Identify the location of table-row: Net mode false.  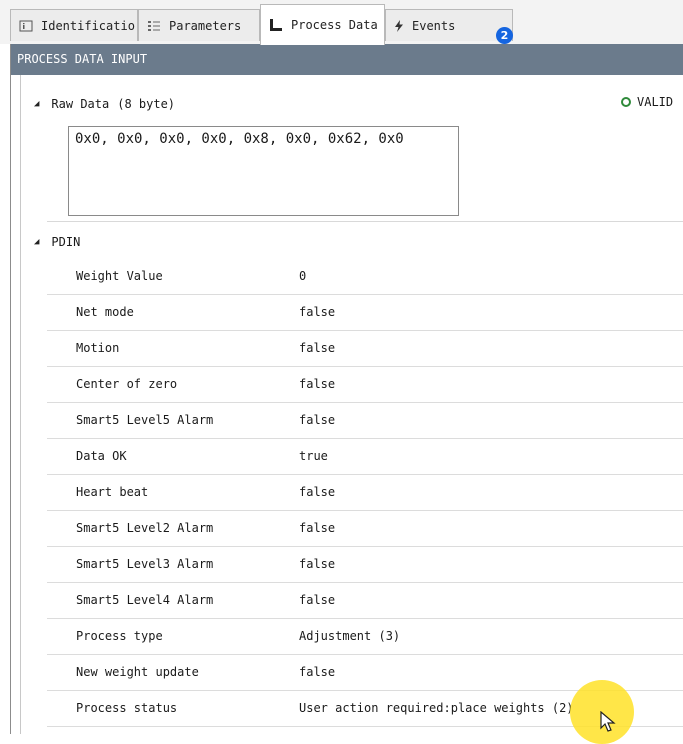
(365, 313).